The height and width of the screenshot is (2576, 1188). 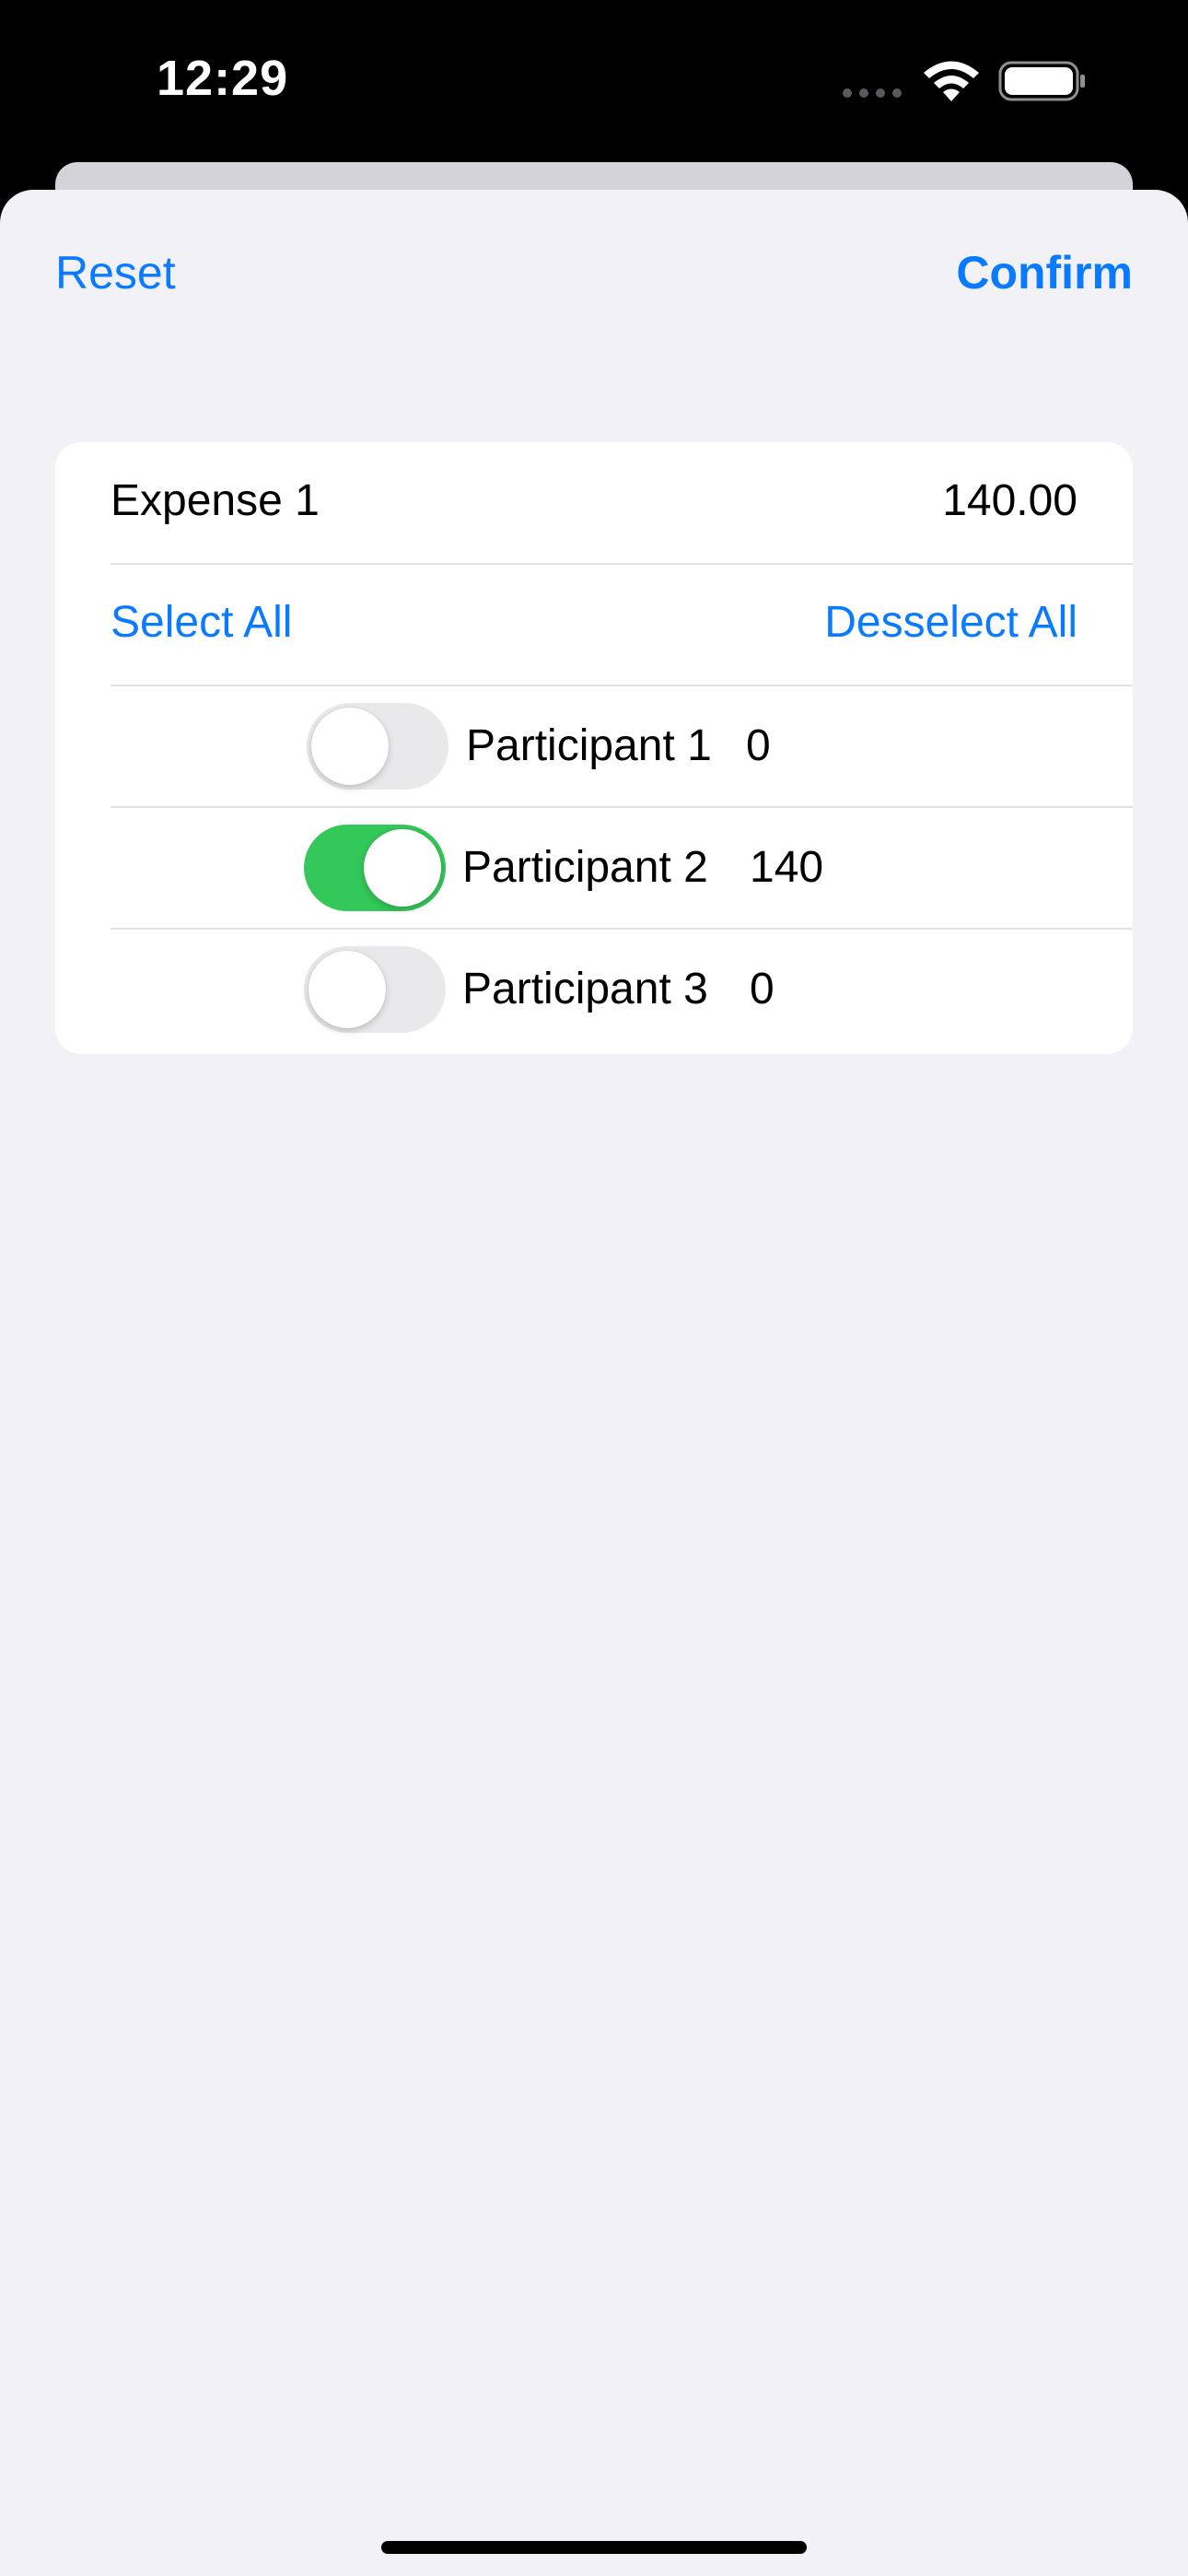 What do you see at coordinates (223, 78) in the screenshot?
I see `status-time: 12:29` at bounding box center [223, 78].